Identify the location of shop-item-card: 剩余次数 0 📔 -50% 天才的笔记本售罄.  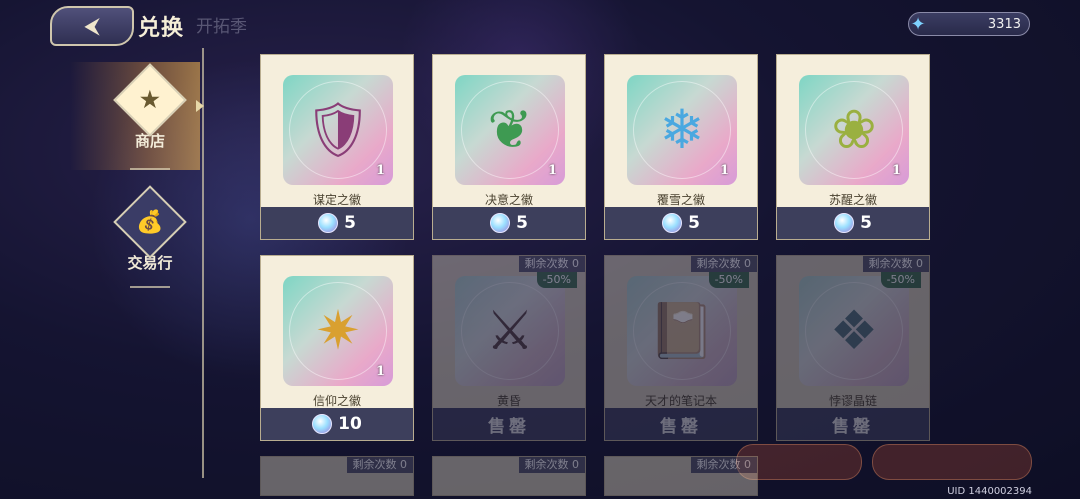
(681, 348).